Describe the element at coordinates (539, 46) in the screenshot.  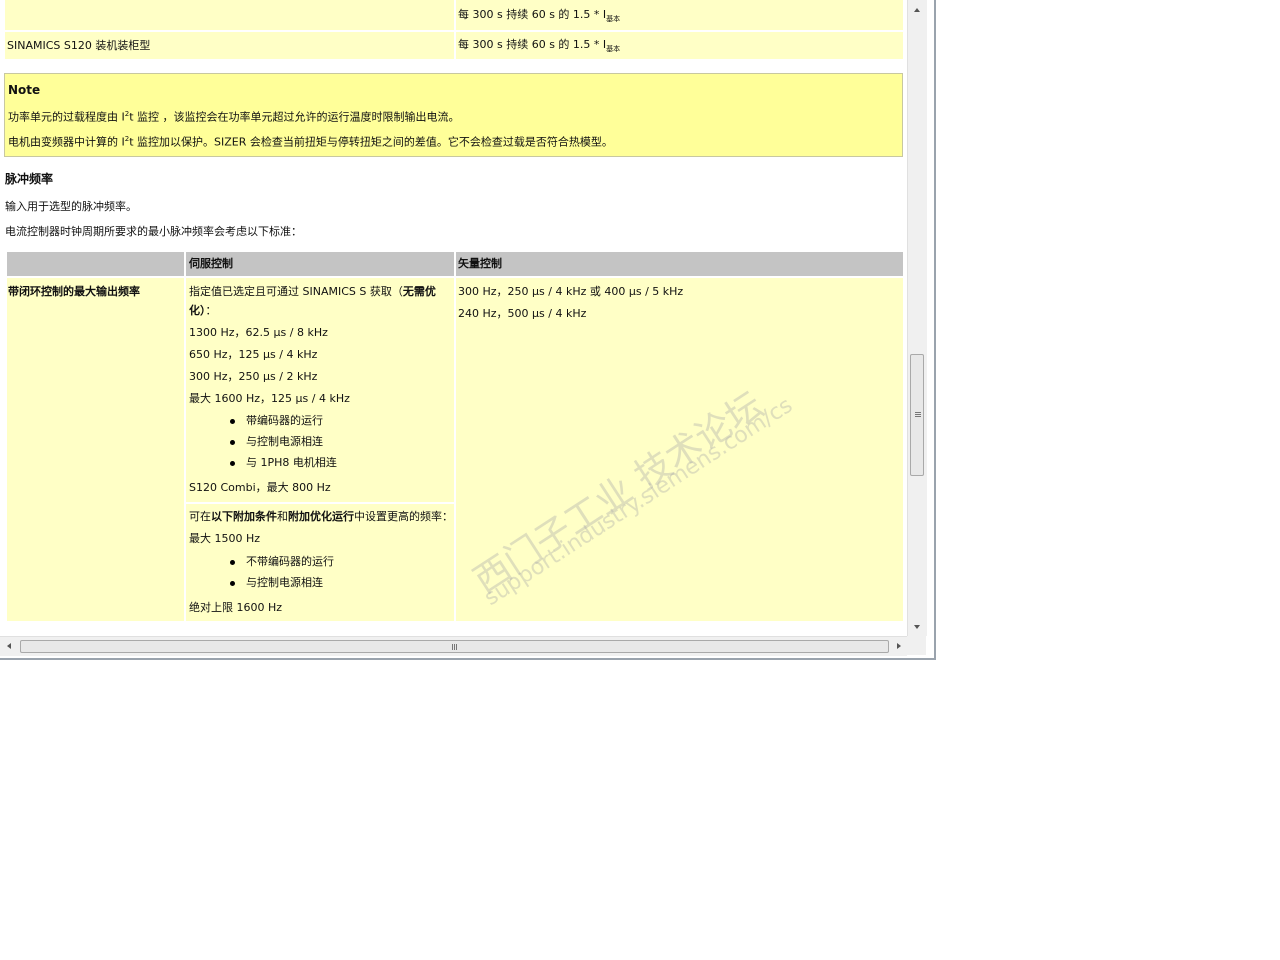
I see `top-table-row2-value: 每 300 s 持续 60 s 的 1.5 * I基本` at that location.